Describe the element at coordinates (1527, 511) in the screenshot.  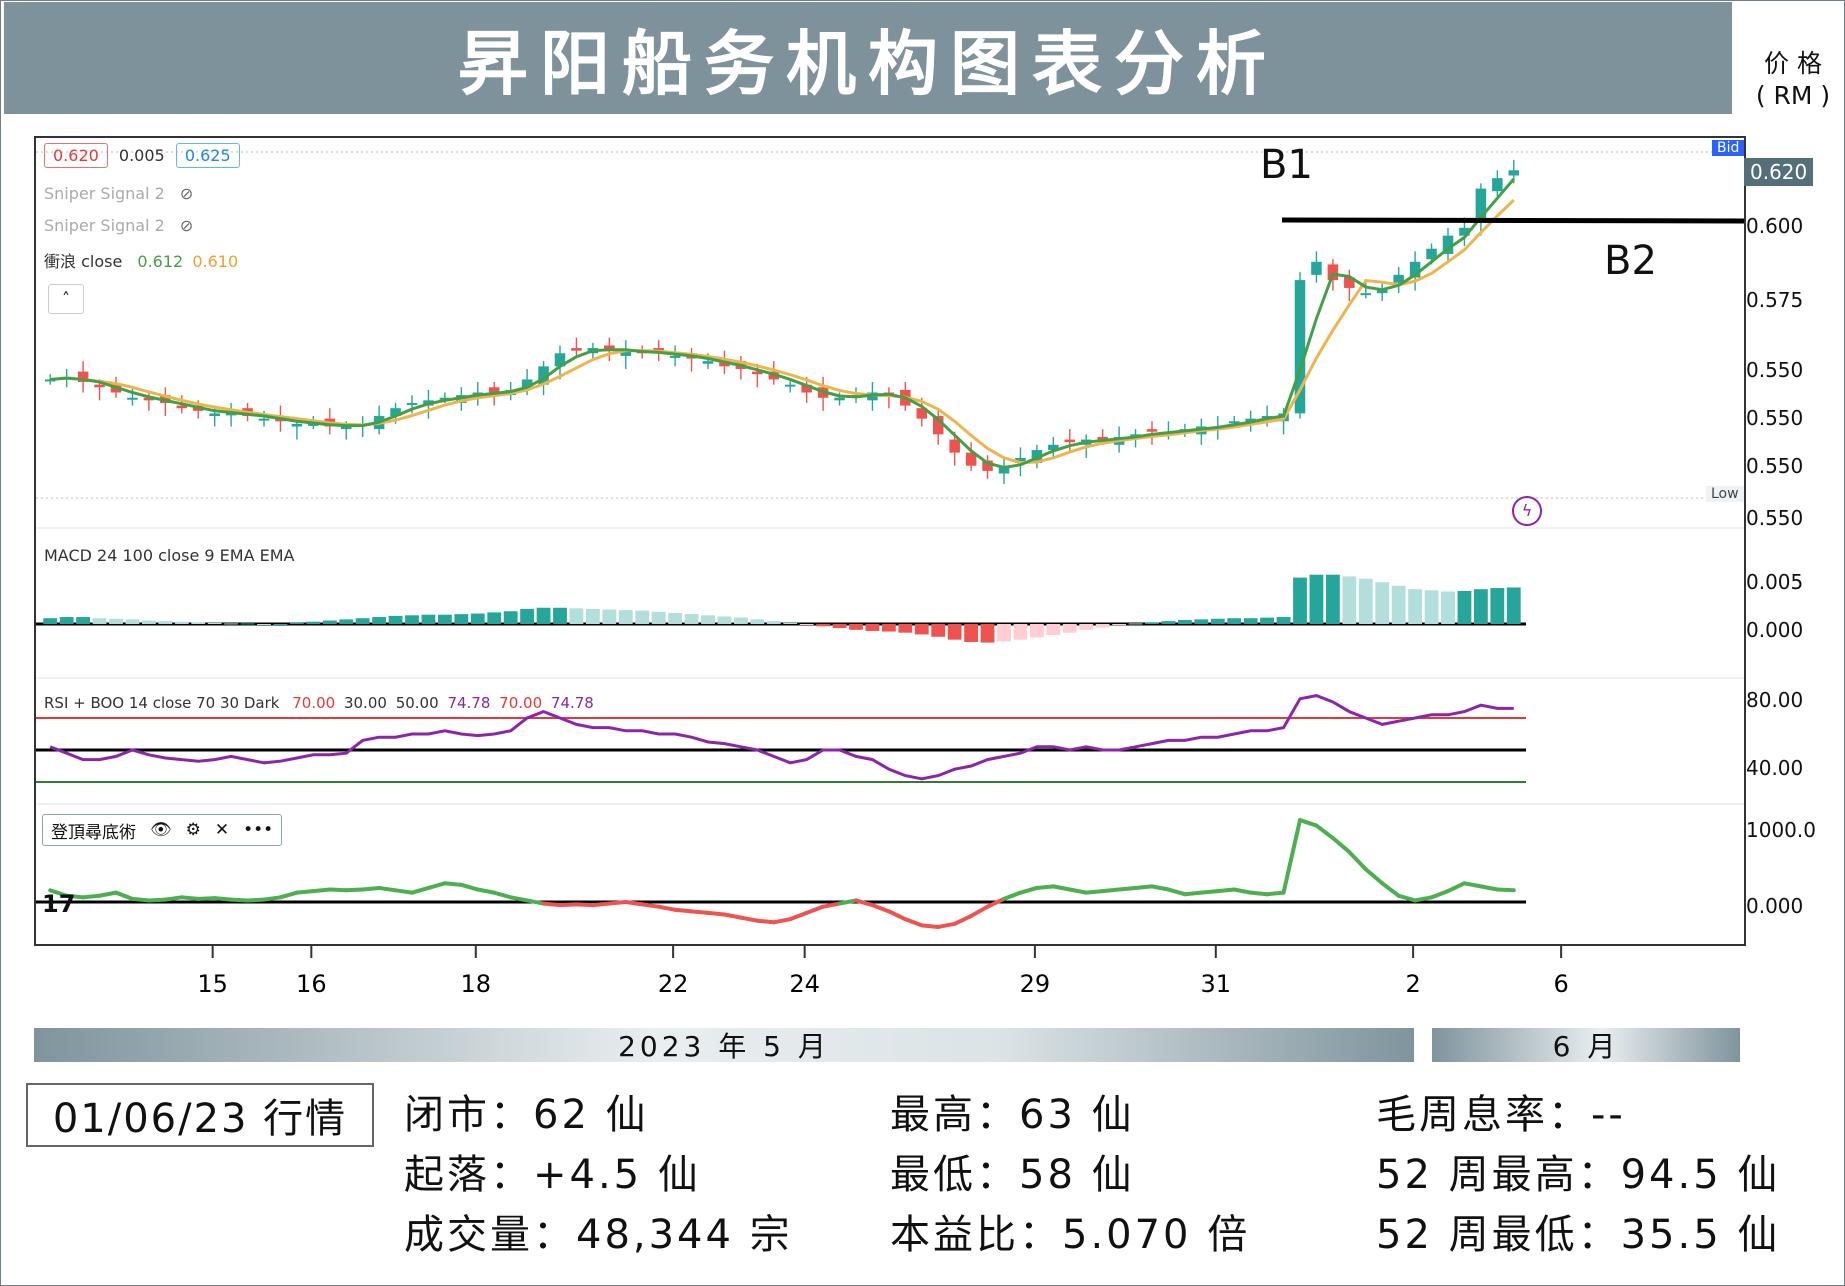
I see `lightning-icon: ϟ` at that location.